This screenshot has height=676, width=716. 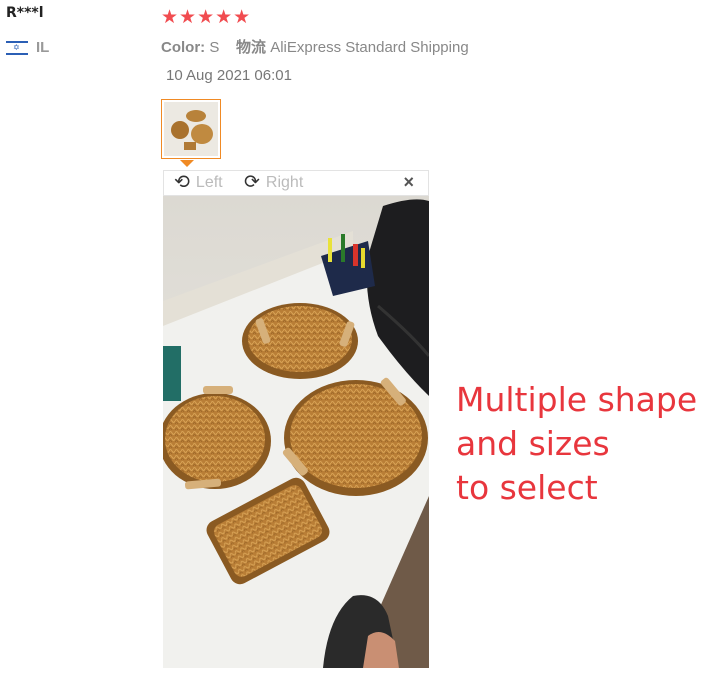 What do you see at coordinates (187, 163) in the screenshot?
I see `thumbnail-caret` at bounding box center [187, 163].